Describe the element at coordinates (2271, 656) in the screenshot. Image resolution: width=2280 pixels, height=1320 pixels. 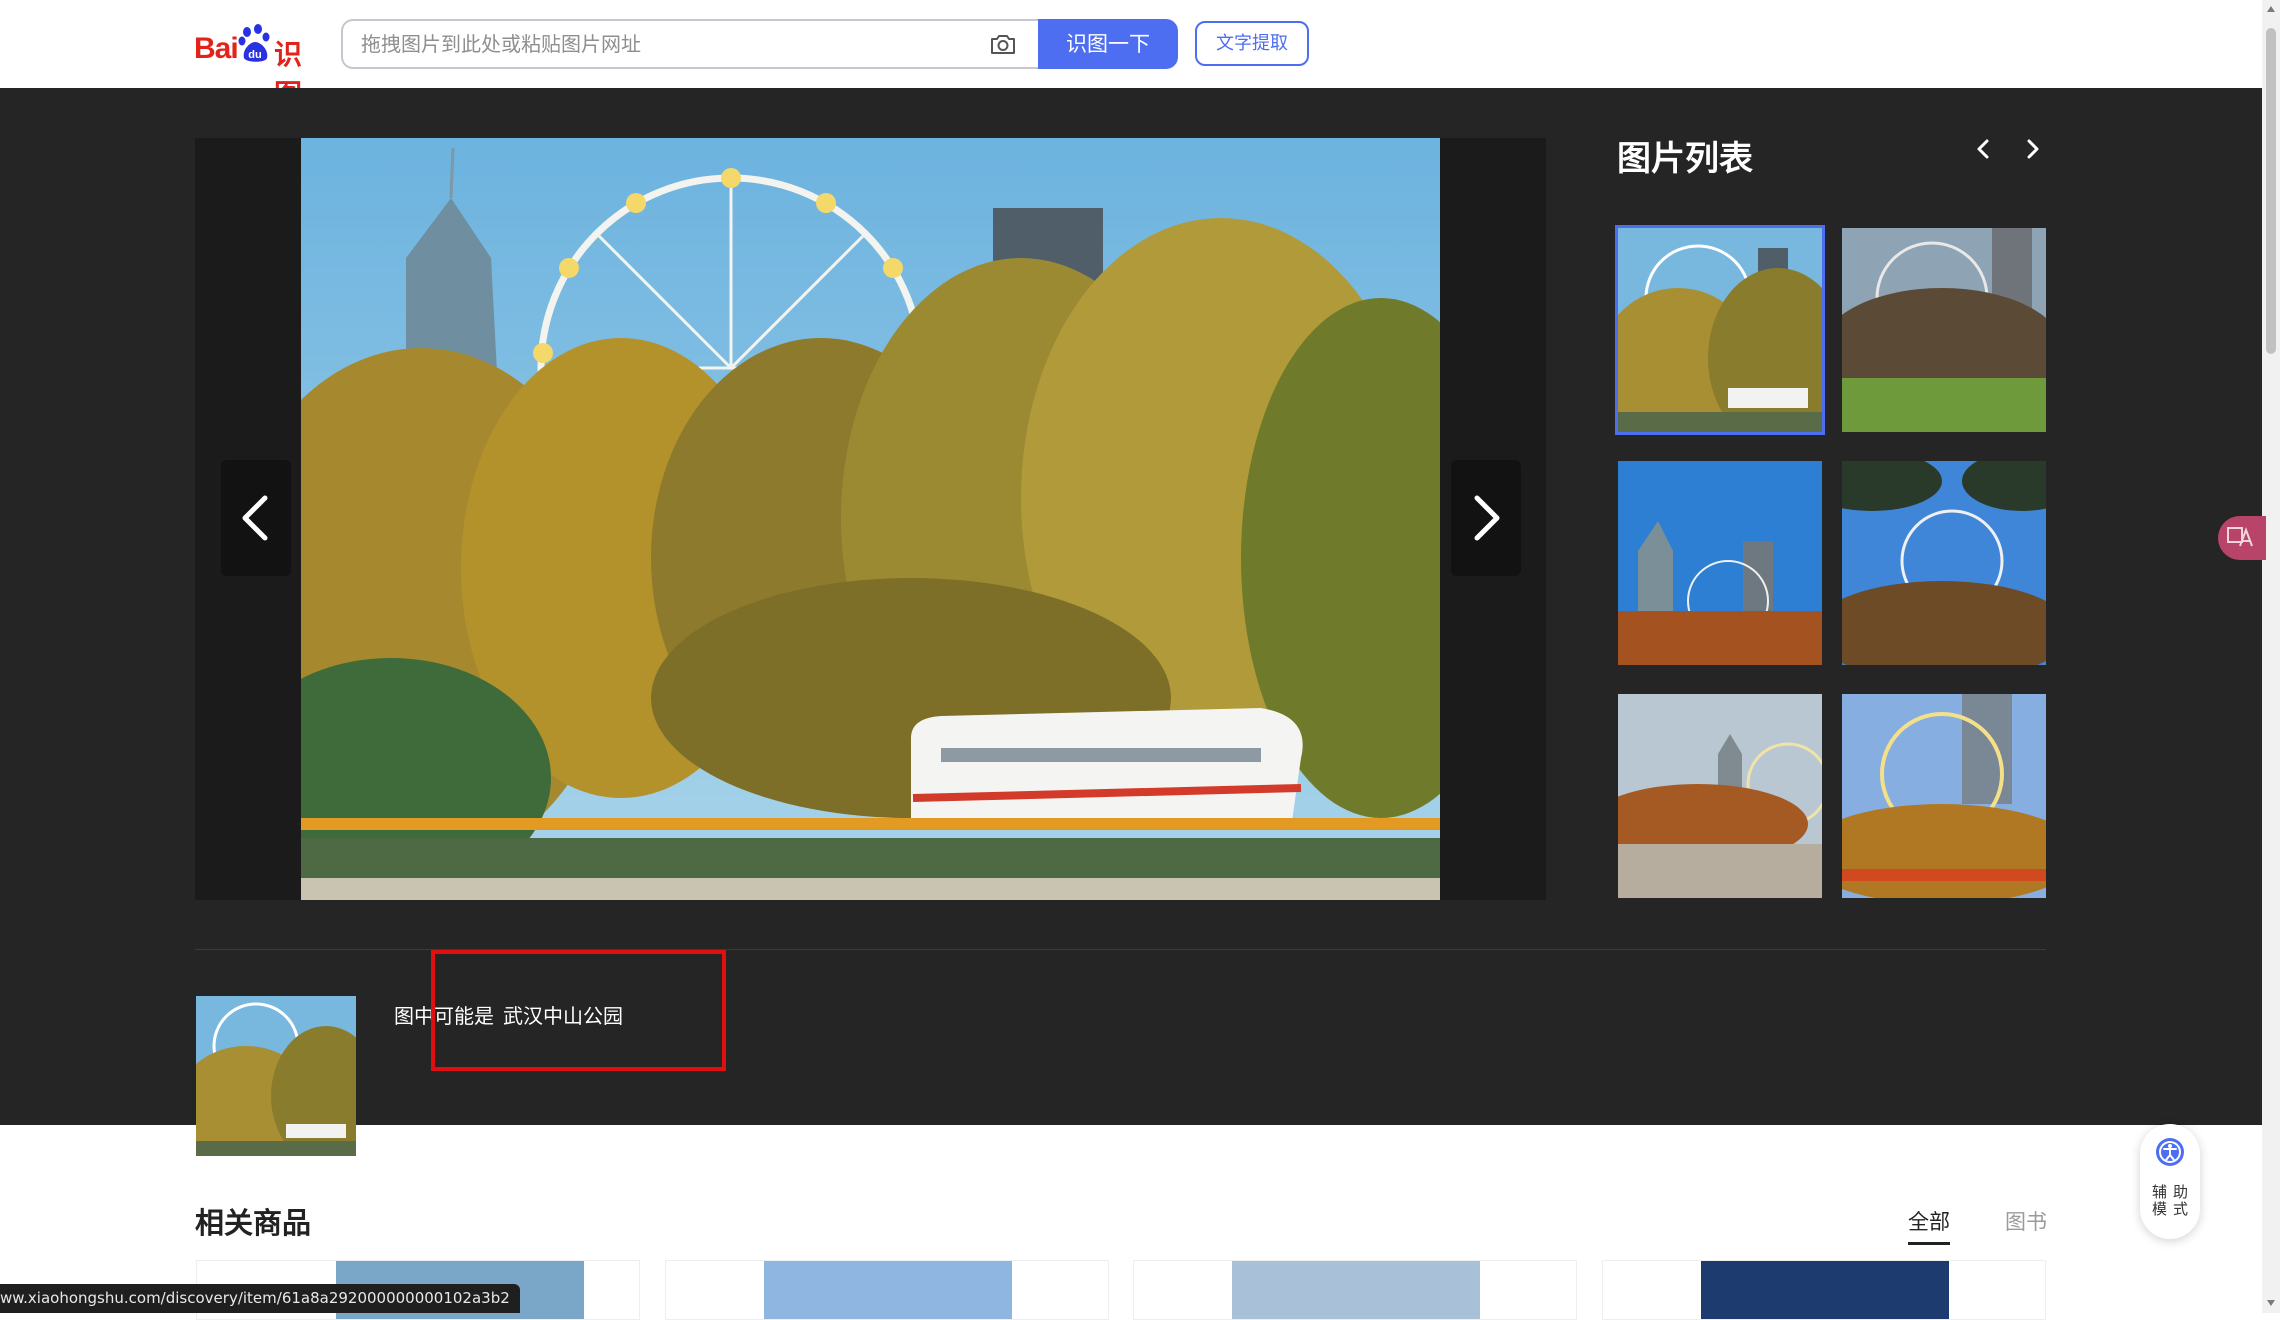
I see `page-scrollbar` at that location.